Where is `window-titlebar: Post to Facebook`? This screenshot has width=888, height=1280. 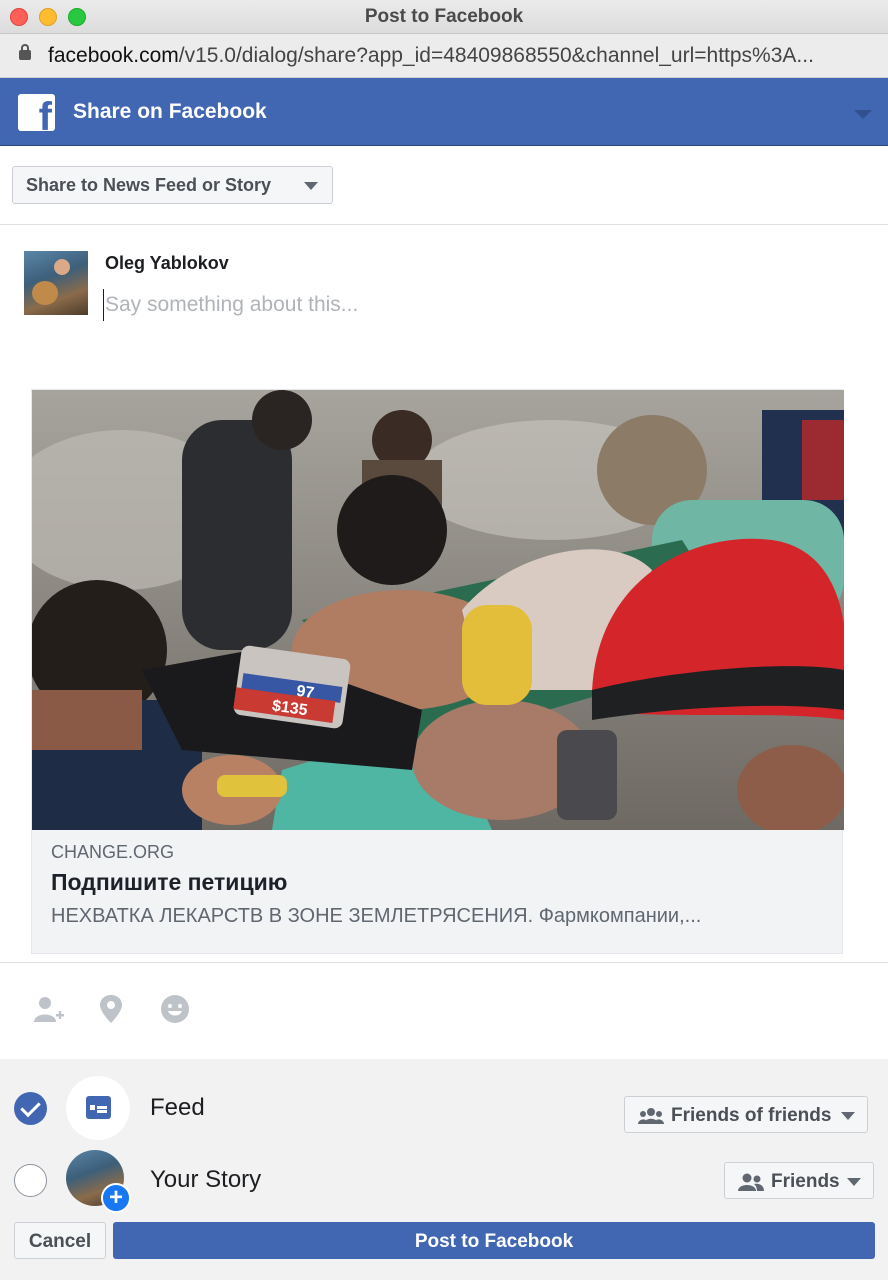
window-titlebar: Post to Facebook is located at coordinates (444, 17).